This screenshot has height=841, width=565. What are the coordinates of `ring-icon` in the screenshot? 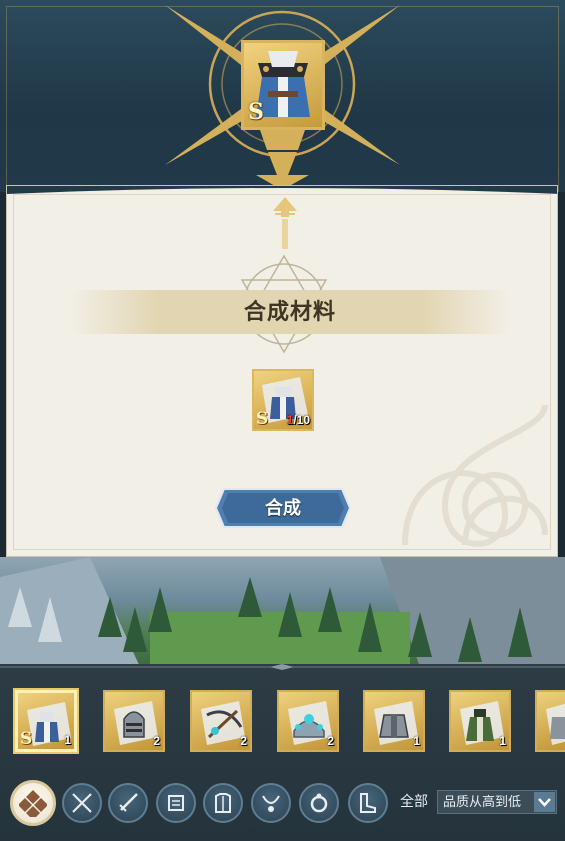 It's located at (319, 803).